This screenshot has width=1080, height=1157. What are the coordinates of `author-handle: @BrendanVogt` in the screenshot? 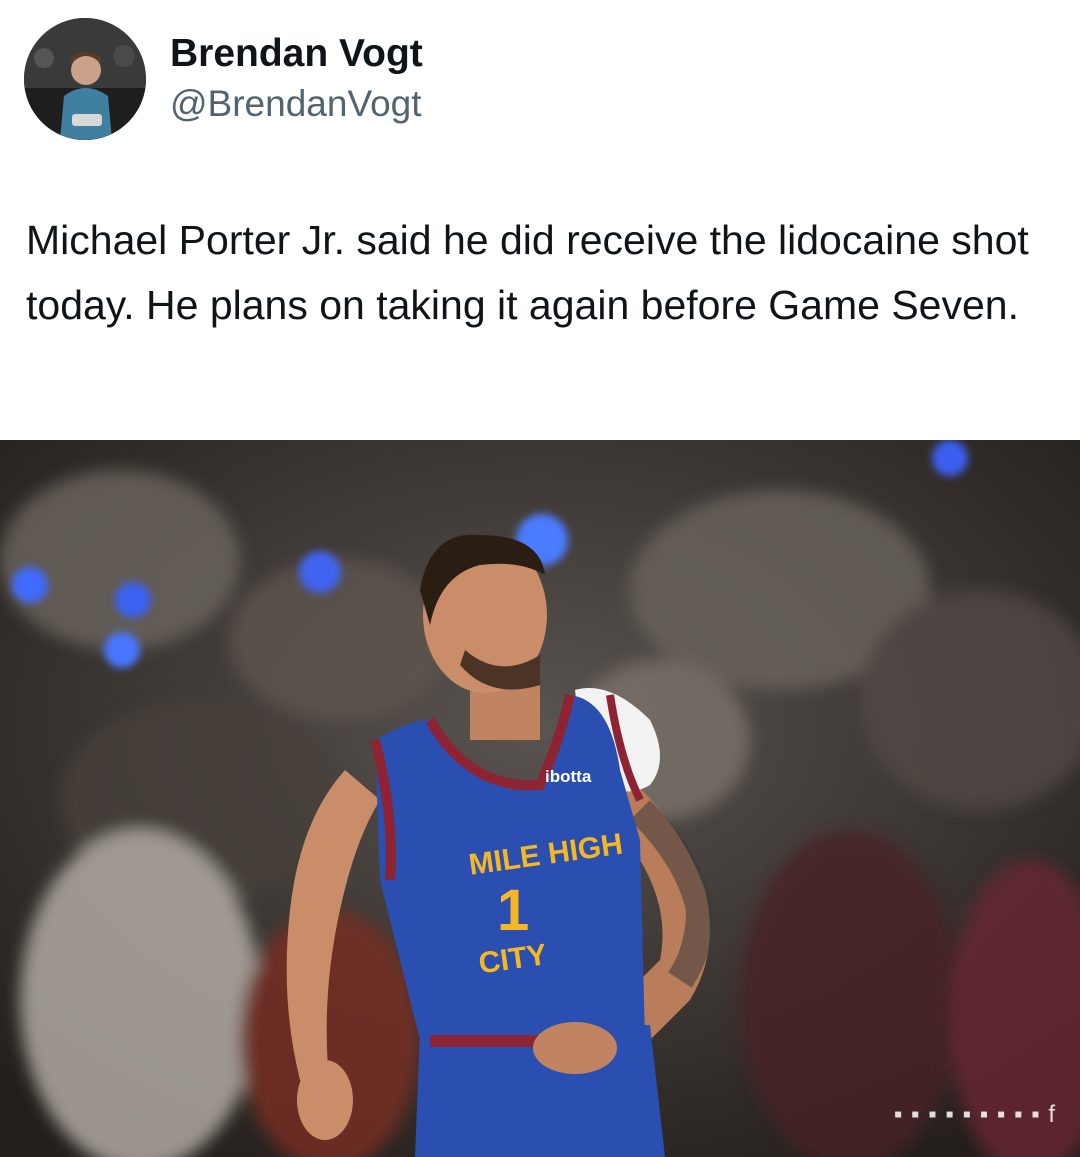 It's located at (296, 104).